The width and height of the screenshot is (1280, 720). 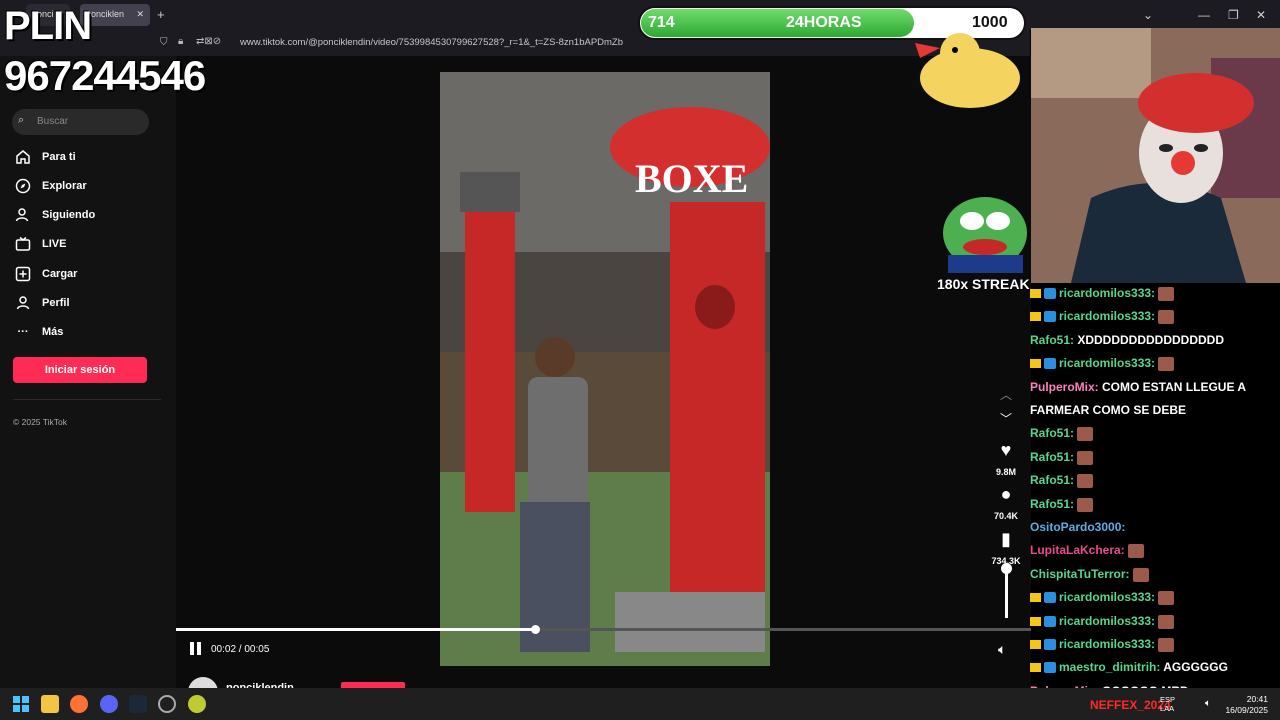 What do you see at coordinates (197, 649) in the screenshot?
I see `pause-button` at bounding box center [197, 649].